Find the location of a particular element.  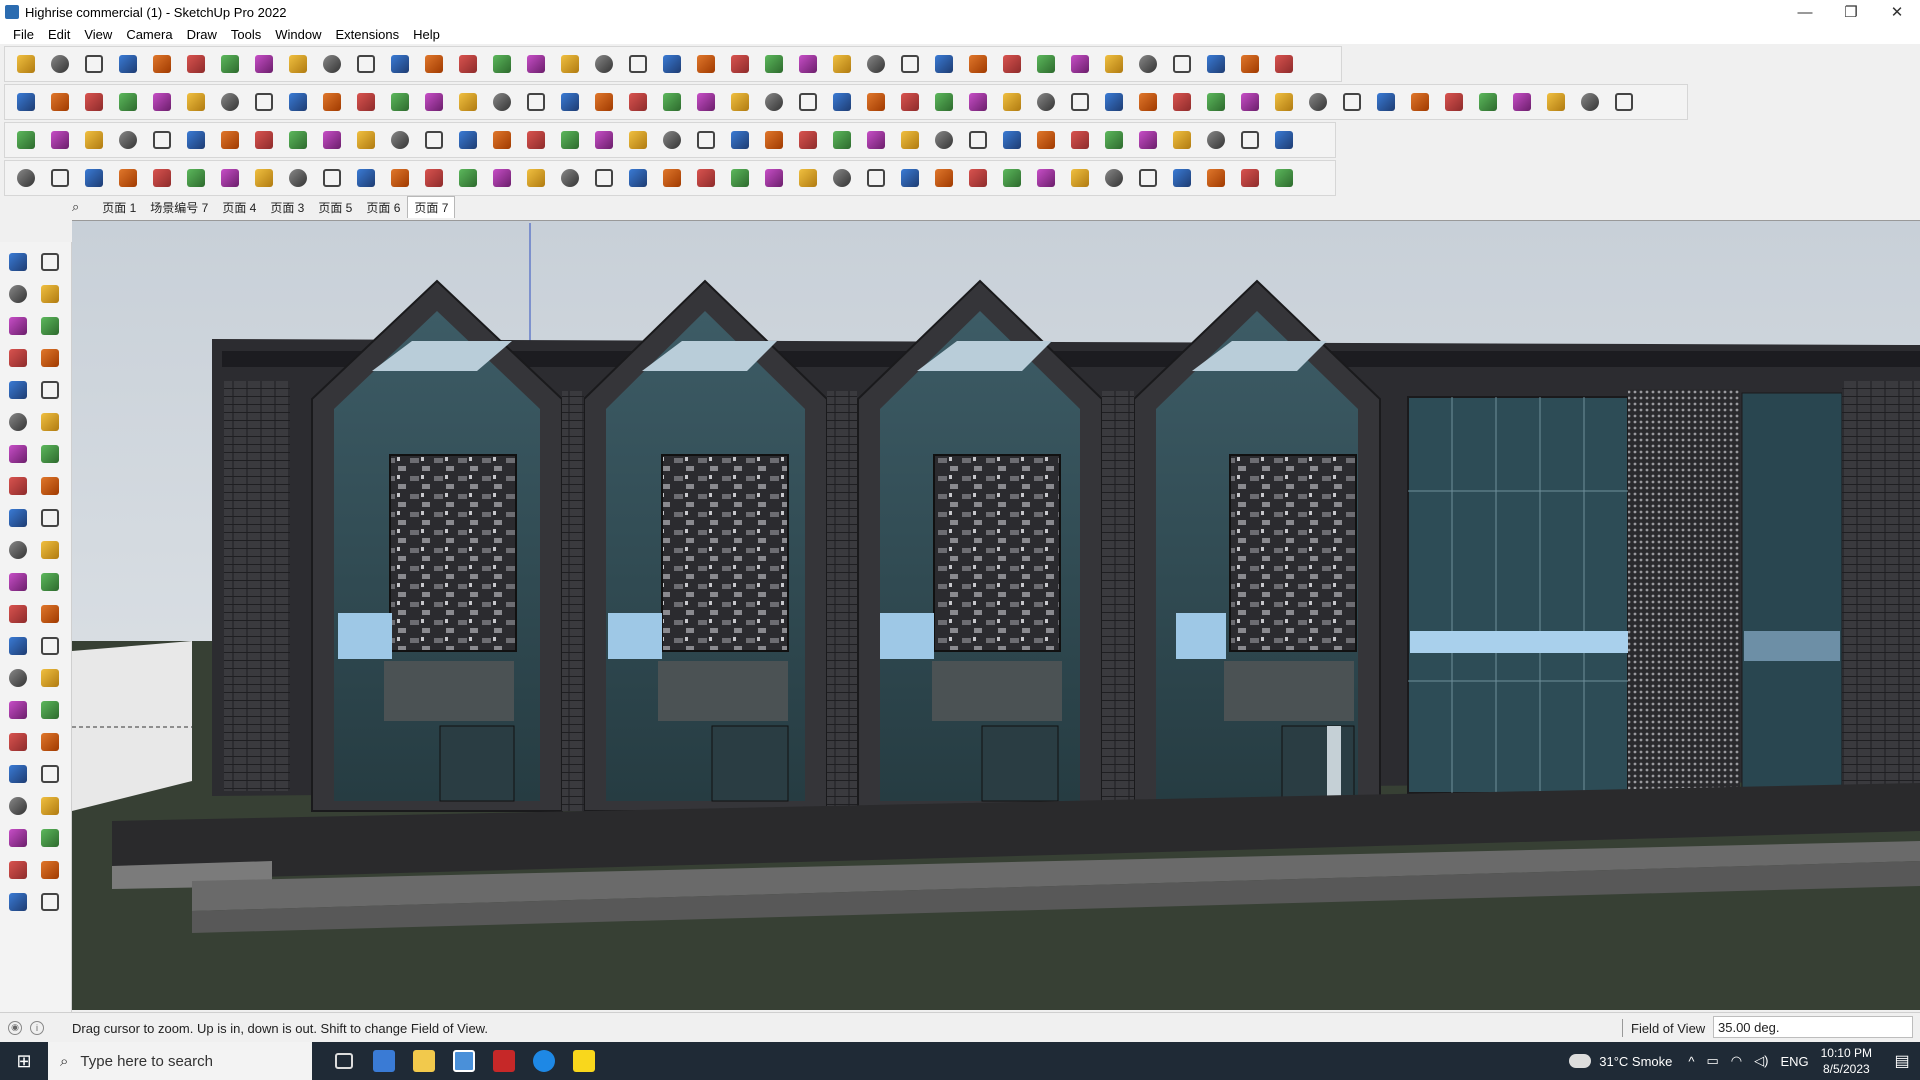

wifi-icon: ◠ is located at coordinates (1736, 1061).